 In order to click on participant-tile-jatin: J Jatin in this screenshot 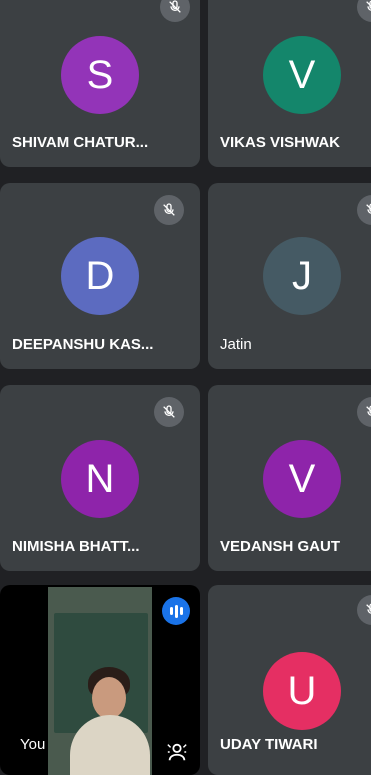, I will do `click(289, 276)`.